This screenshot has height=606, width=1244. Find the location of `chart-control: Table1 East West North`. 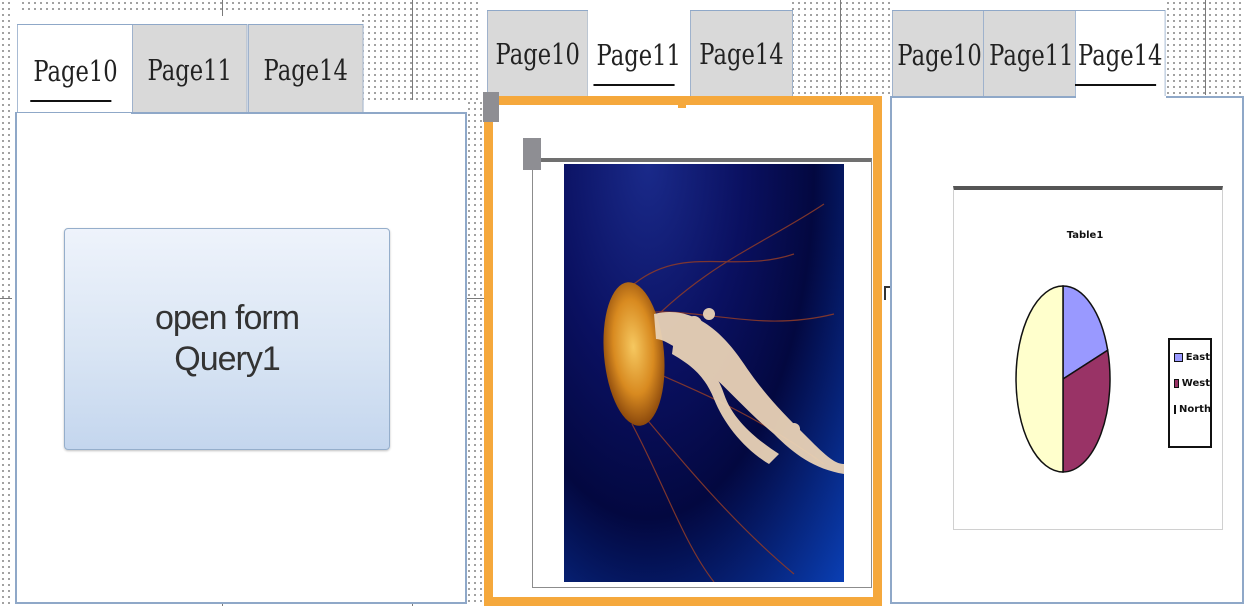

chart-control: Table1 East West North is located at coordinates (1088, 358).